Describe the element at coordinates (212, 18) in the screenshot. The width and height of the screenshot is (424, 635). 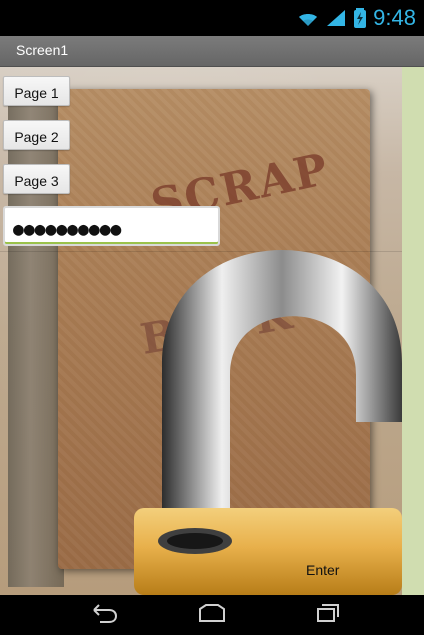
I see `status-bar: 9:48` at that location.